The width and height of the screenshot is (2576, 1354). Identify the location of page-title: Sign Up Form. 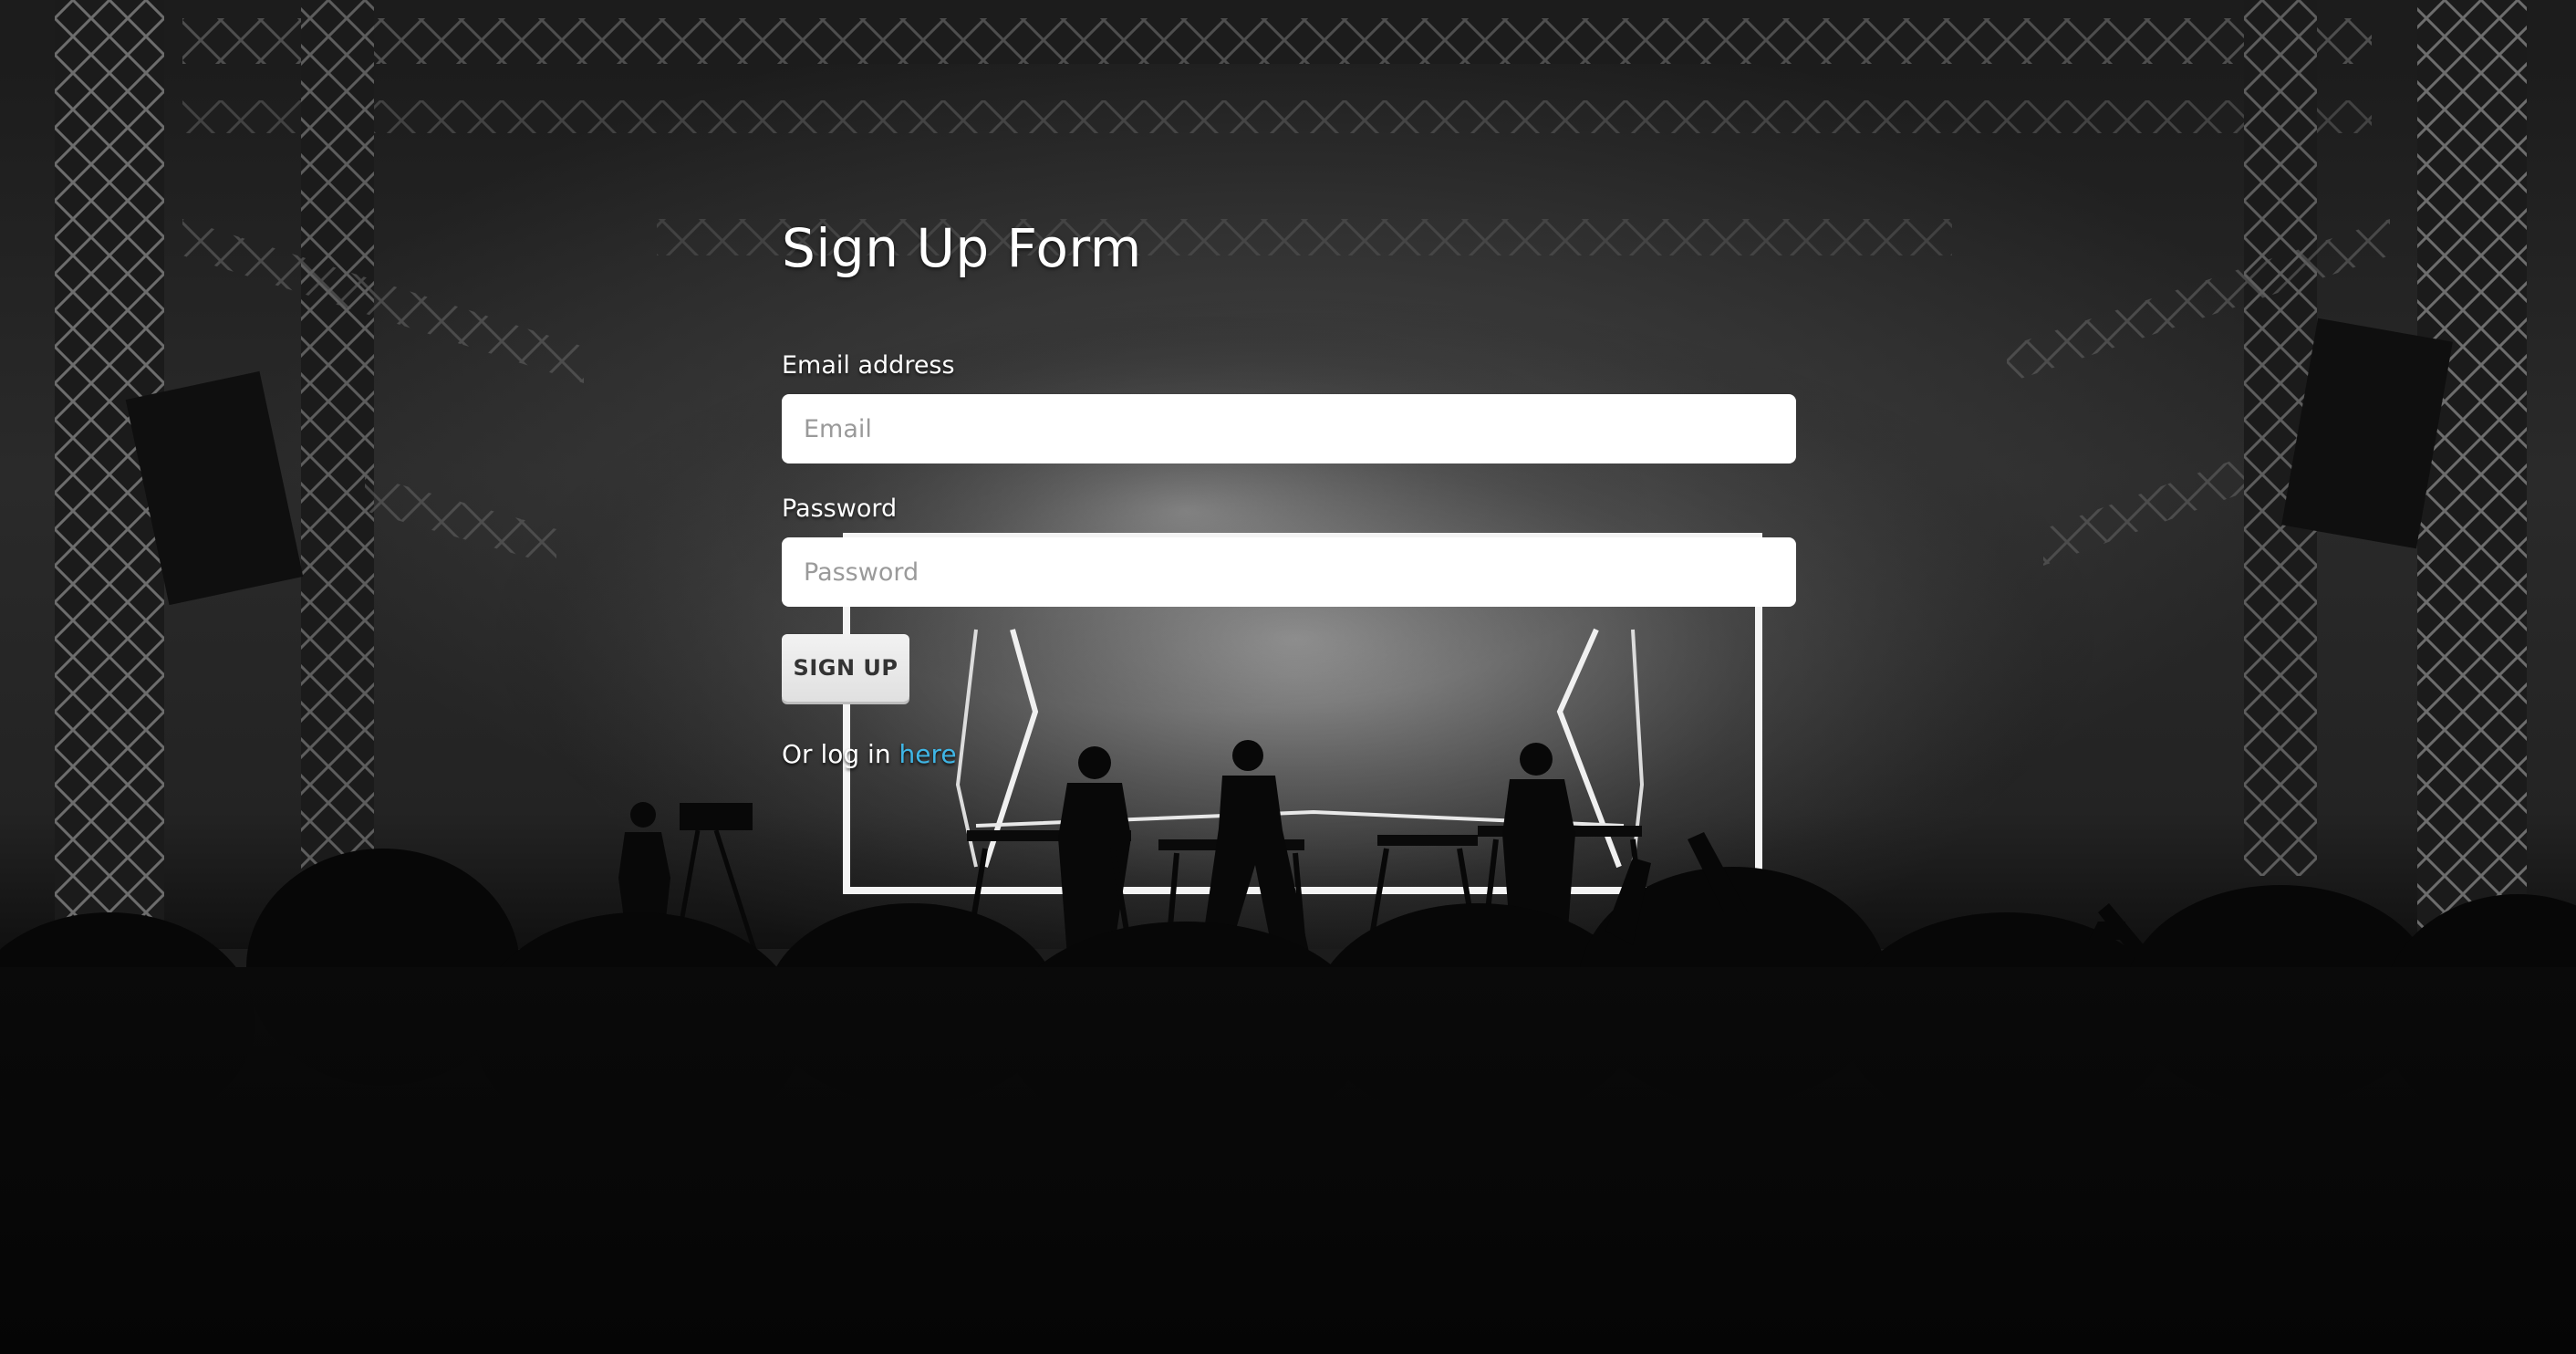
(962, 248).